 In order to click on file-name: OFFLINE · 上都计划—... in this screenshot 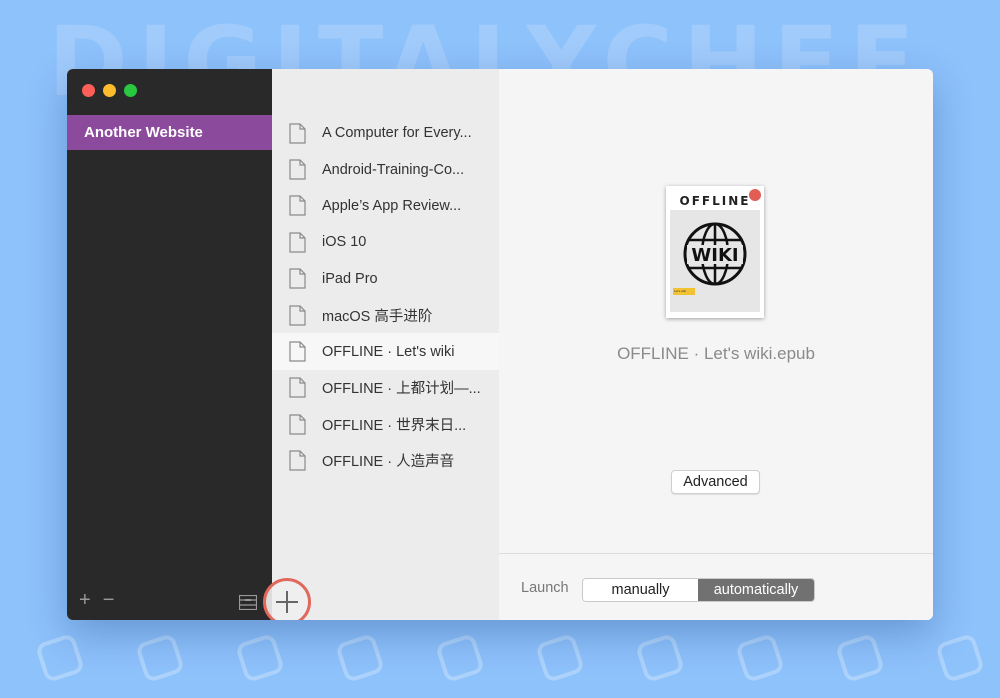, I will do `click(401, 389)`.